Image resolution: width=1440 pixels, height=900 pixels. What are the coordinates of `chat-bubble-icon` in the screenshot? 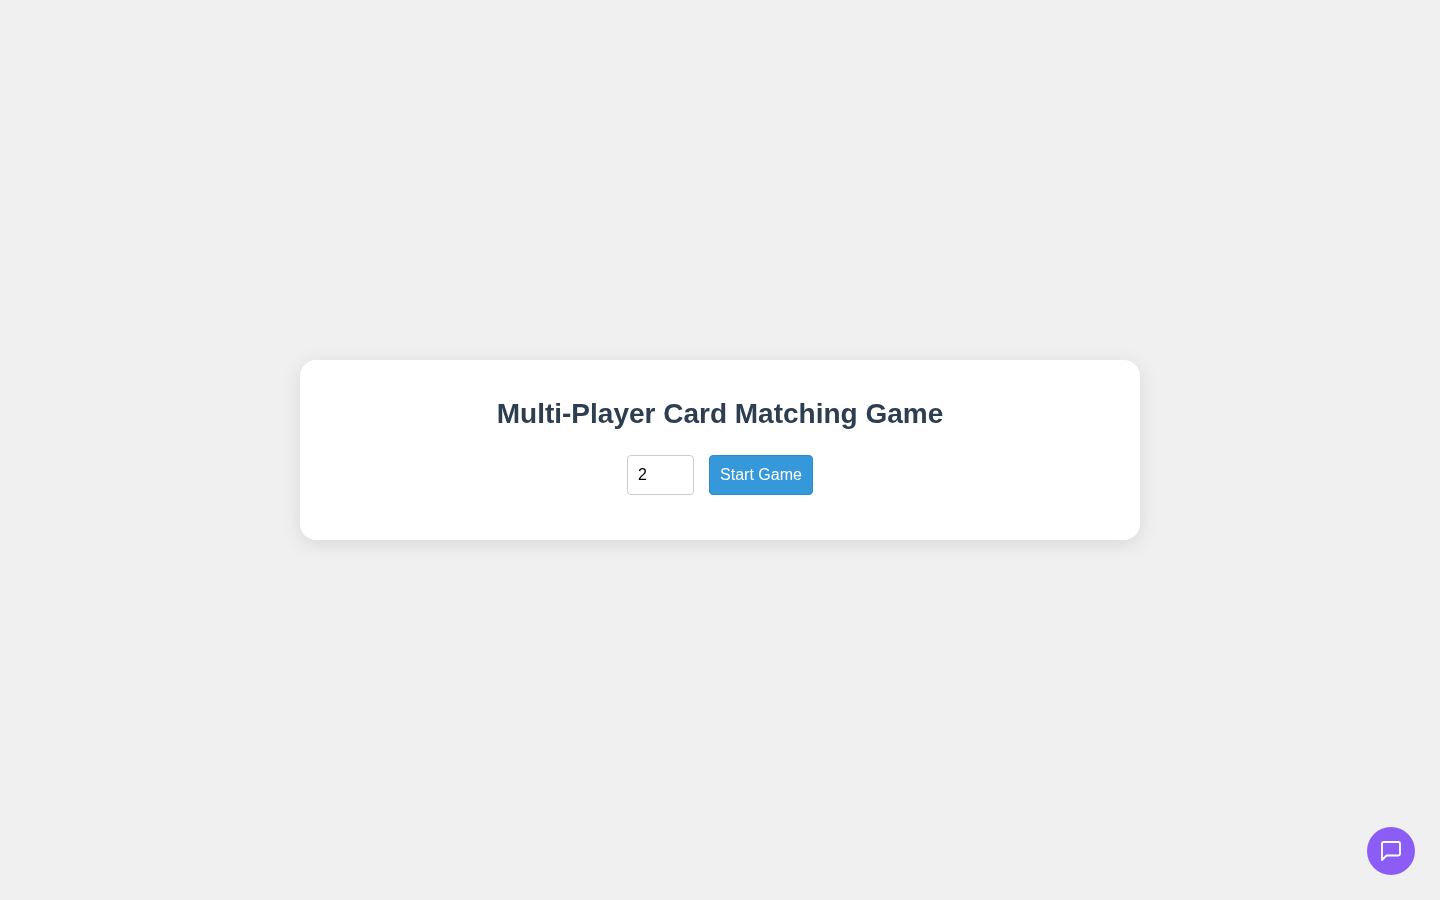 It's located at (1391, 851).